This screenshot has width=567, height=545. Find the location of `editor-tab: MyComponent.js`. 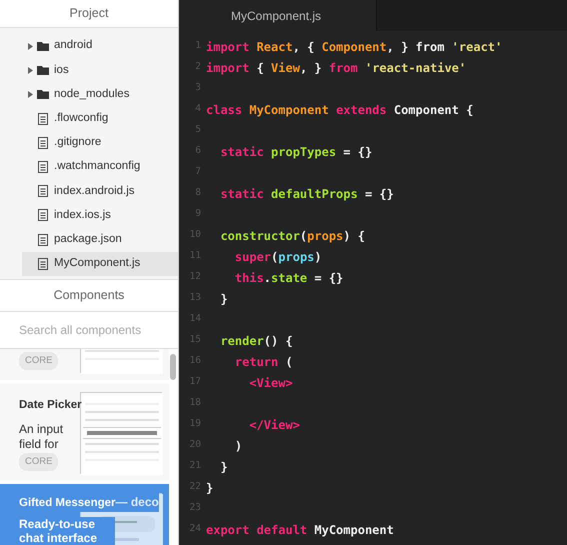

editor-tab: MyComponent.js is located at coordinates (278, 15).